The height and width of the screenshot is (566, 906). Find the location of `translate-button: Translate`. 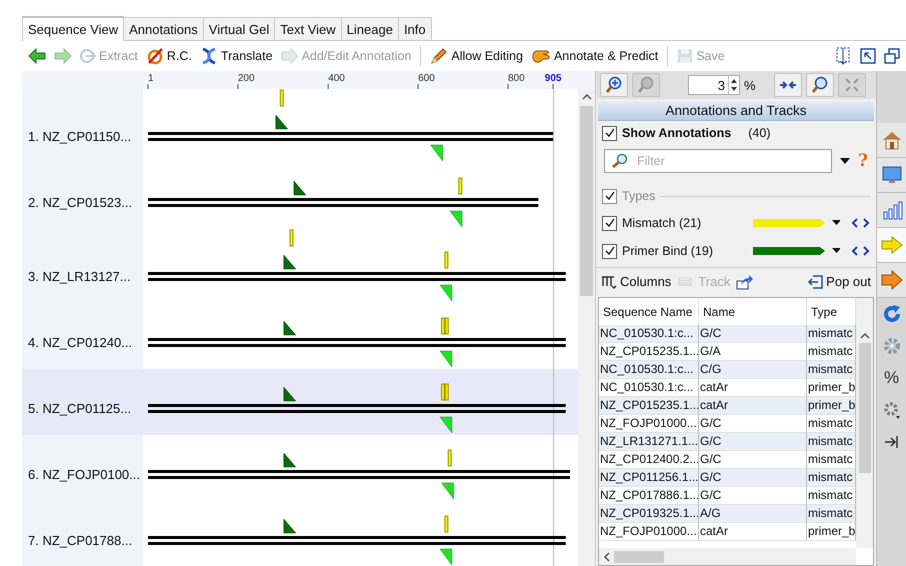

translate-button: Translate is located at coordinates (236, 56).